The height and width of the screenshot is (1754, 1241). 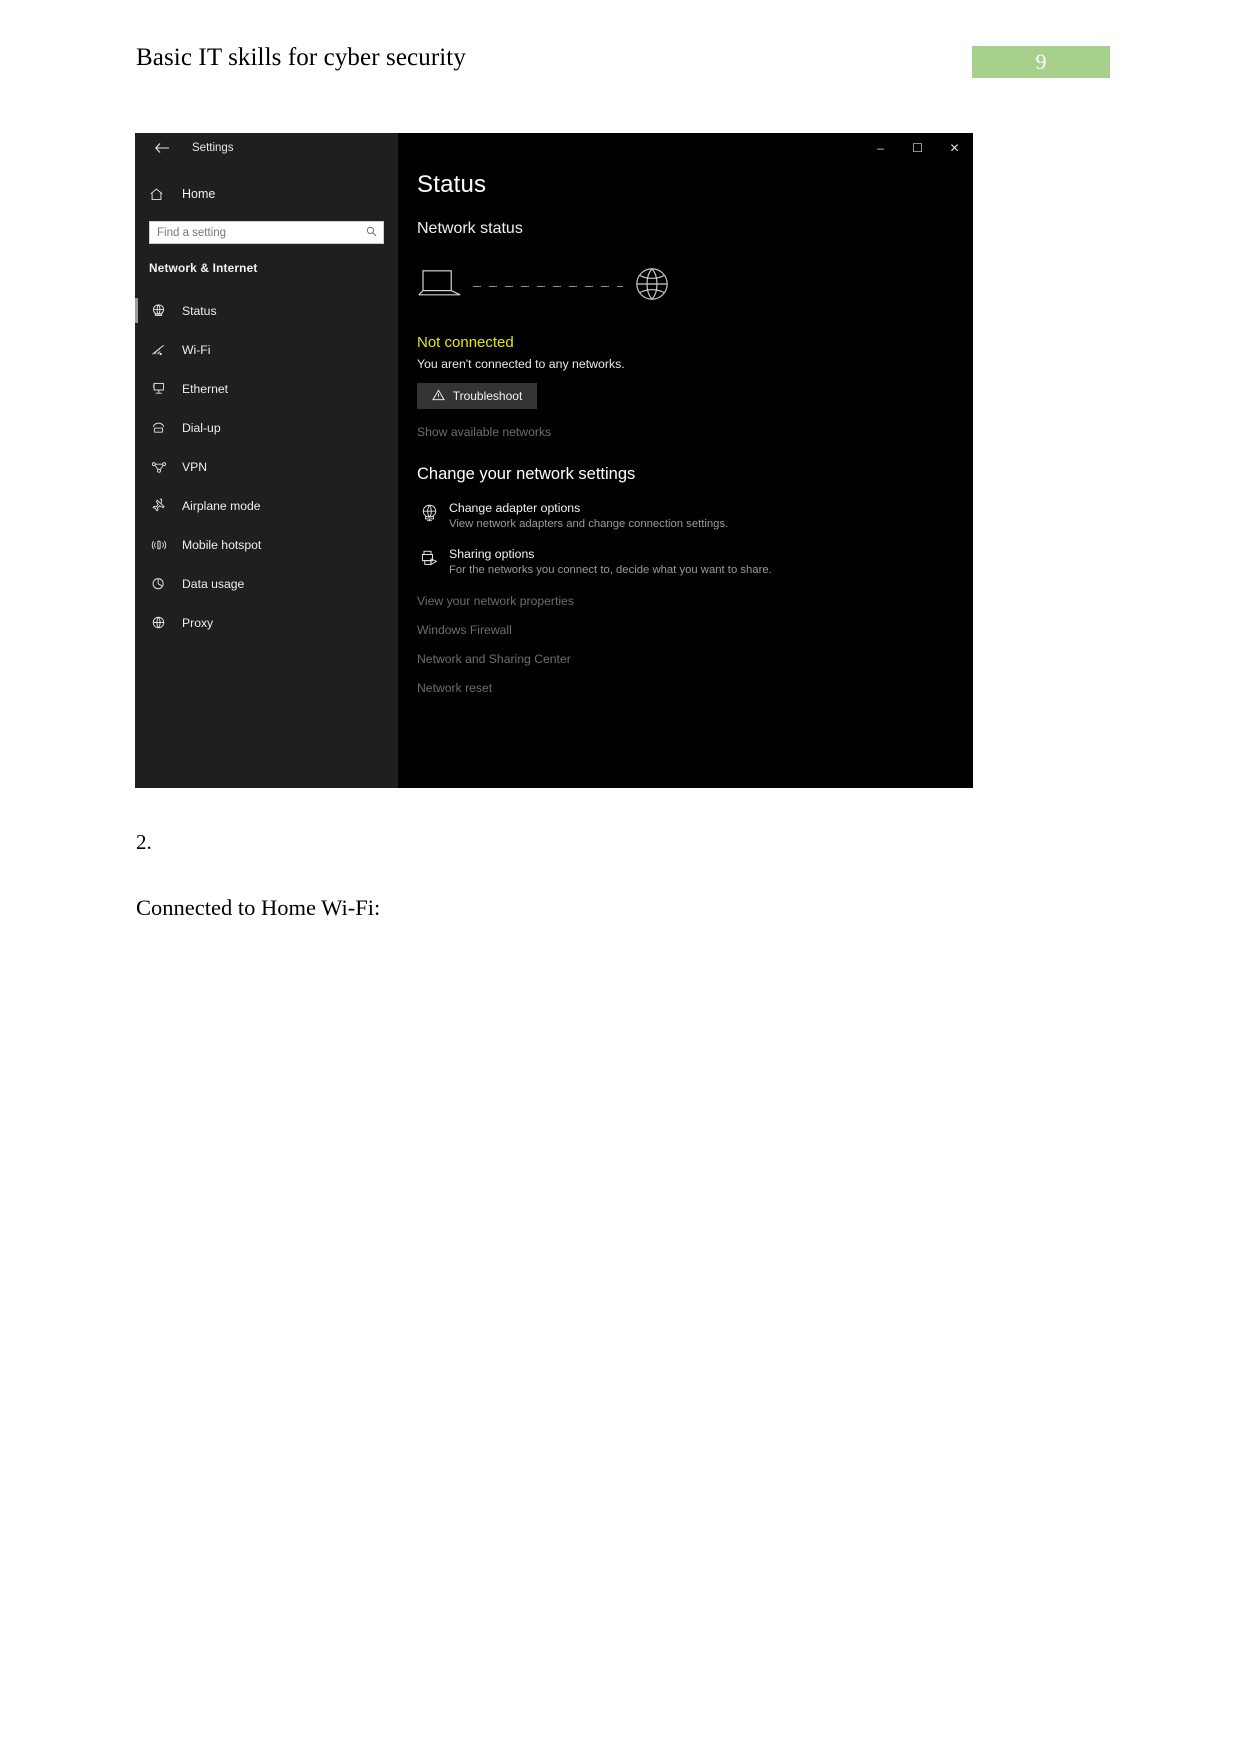 What do you see at coordinates (470, 228) in the screenshot?
I see `network-status-heading: Network status` at bounding box center [470, 228].